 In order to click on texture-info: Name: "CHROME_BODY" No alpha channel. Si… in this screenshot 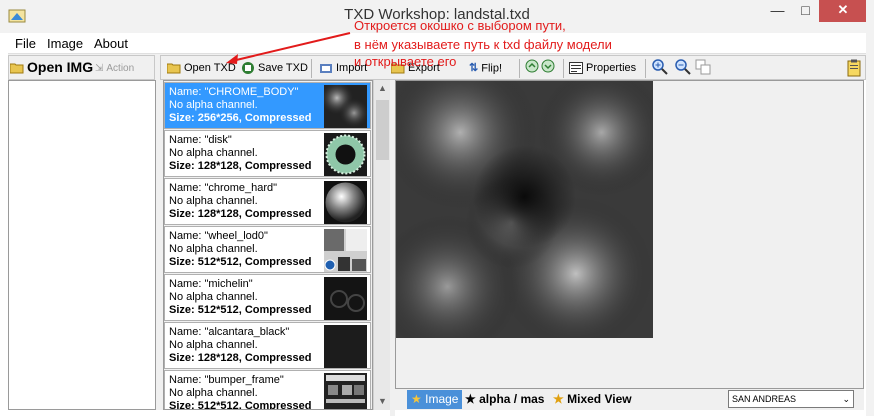, I will do `click(240, 105)`.